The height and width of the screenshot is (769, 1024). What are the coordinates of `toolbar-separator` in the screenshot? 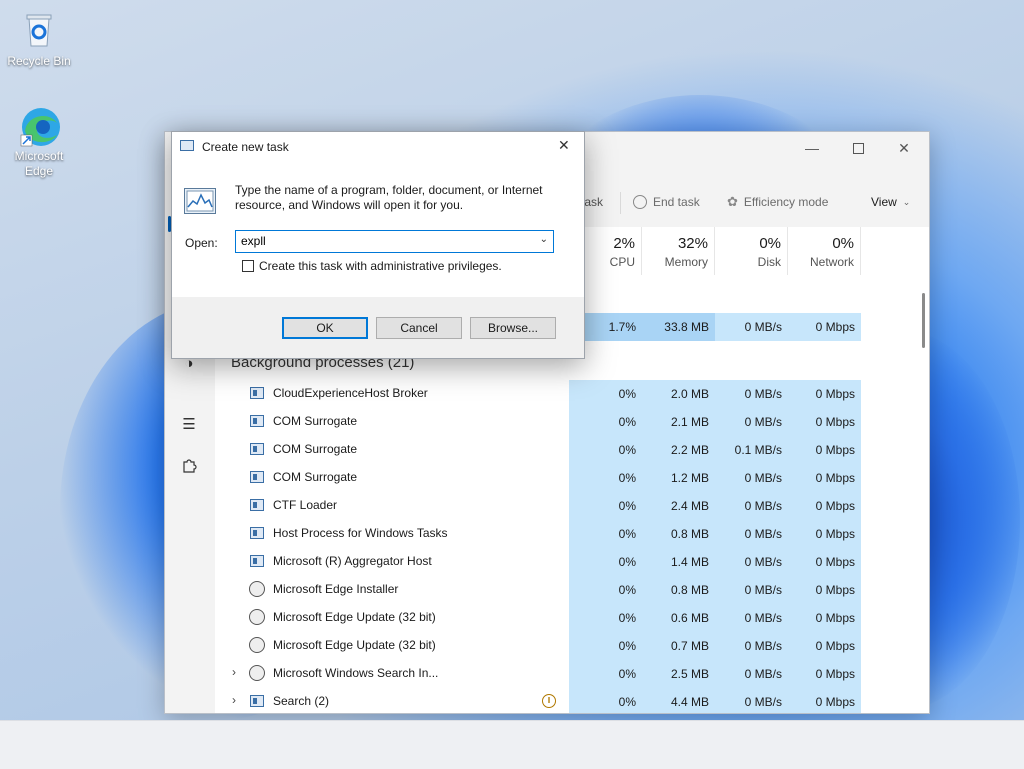 It's located at (620, 203).